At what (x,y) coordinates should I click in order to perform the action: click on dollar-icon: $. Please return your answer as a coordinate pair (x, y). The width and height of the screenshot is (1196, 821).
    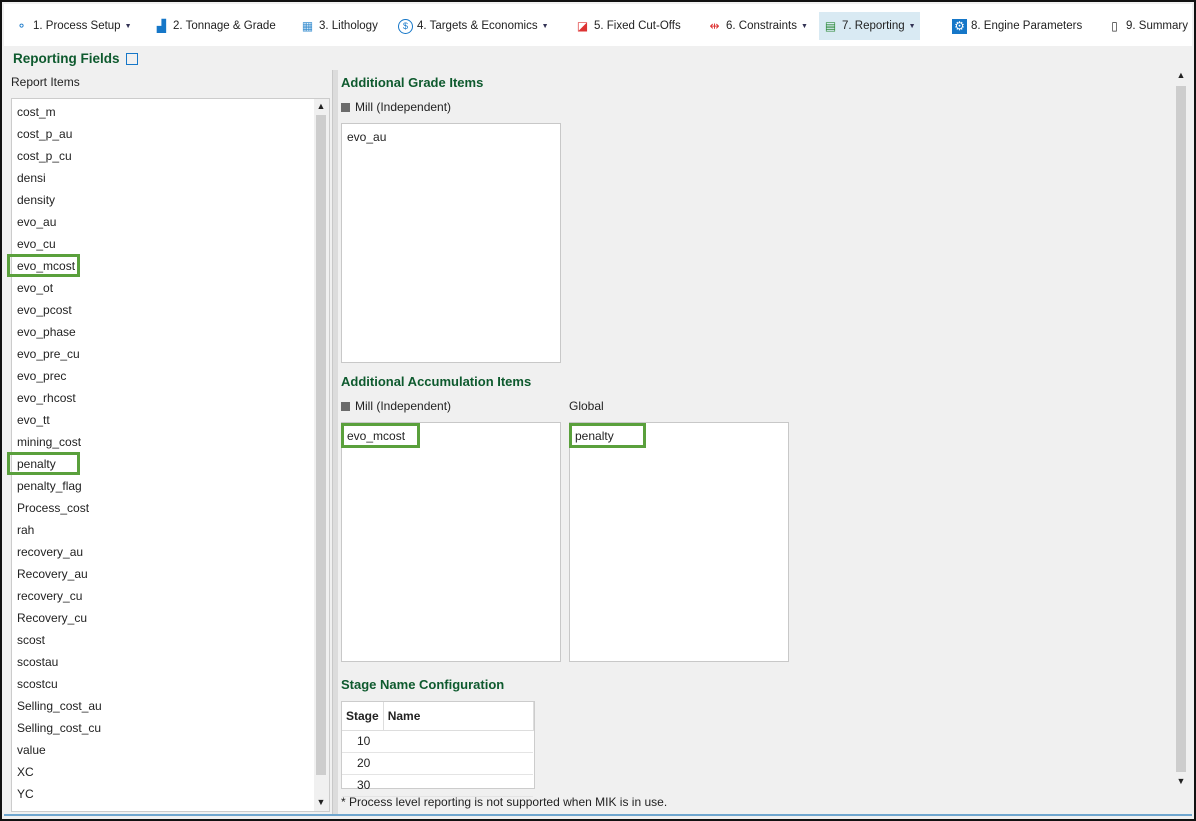
    Looking at the image, I should click on (405, 26).